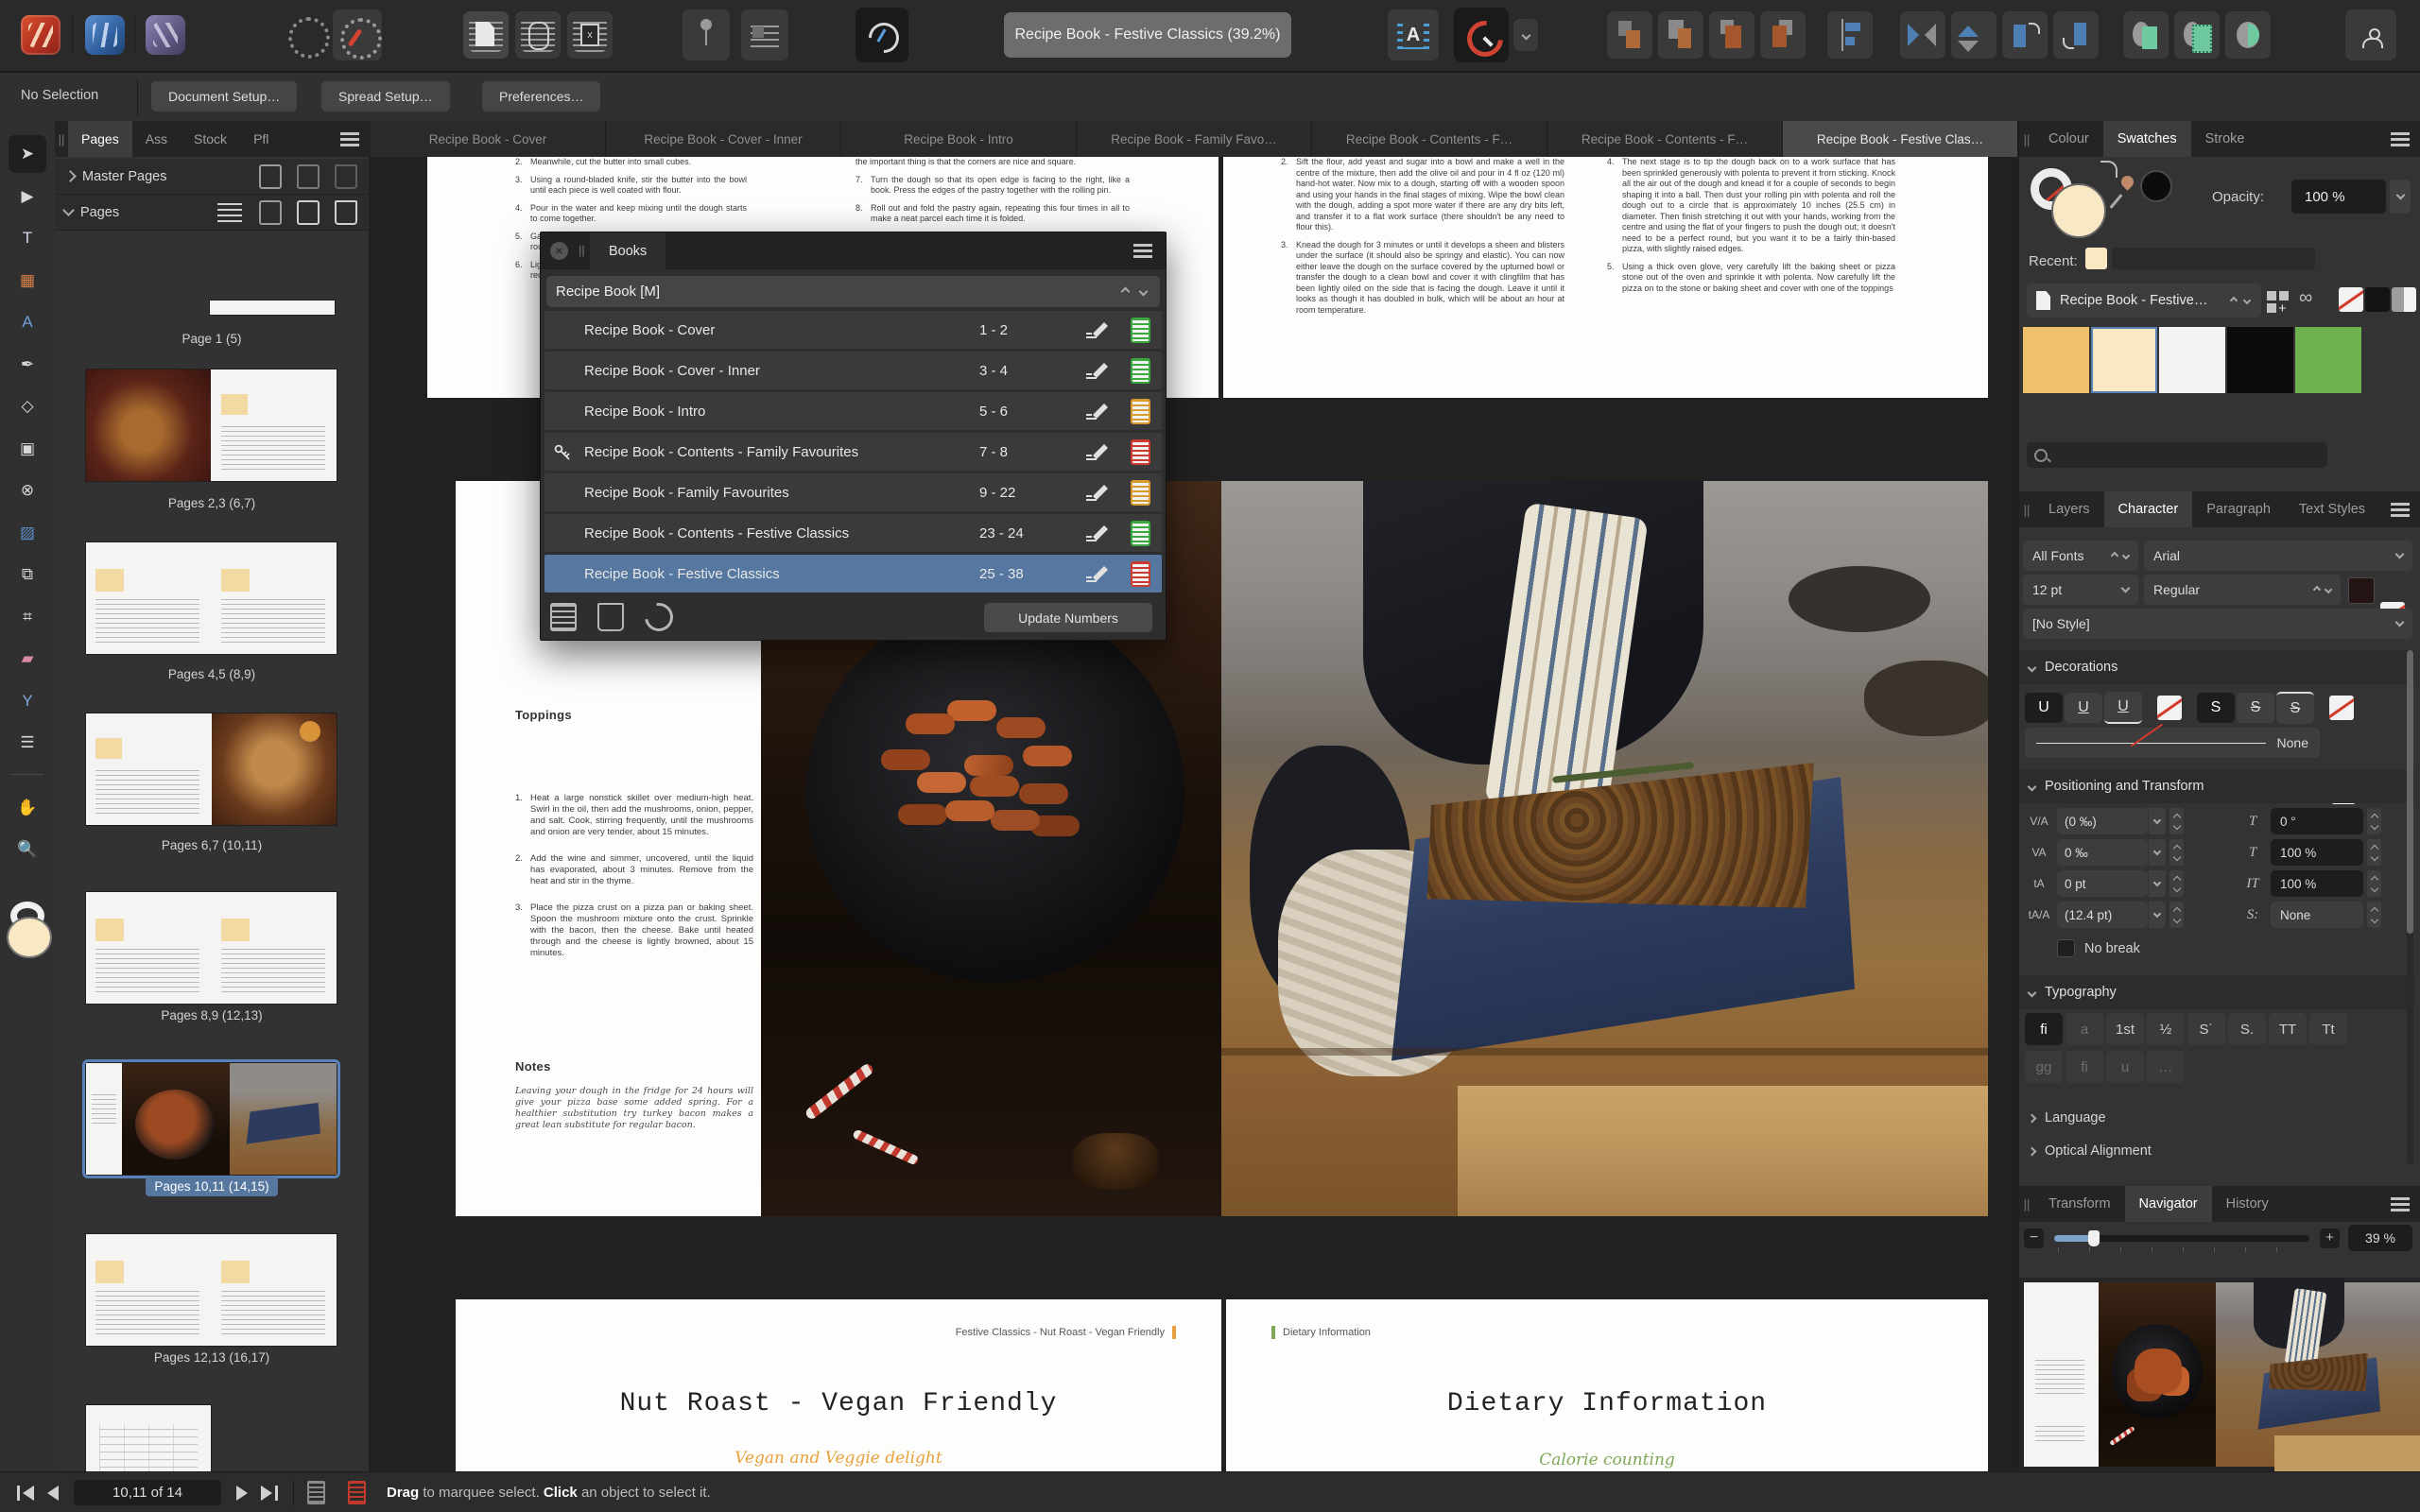 Image resolution: width=2420 pixels, height=1512 pixels. Describe the element at coordinates (2238, 509) in the screenshot. I see `tab-paragraph: Paragraph` at that location.